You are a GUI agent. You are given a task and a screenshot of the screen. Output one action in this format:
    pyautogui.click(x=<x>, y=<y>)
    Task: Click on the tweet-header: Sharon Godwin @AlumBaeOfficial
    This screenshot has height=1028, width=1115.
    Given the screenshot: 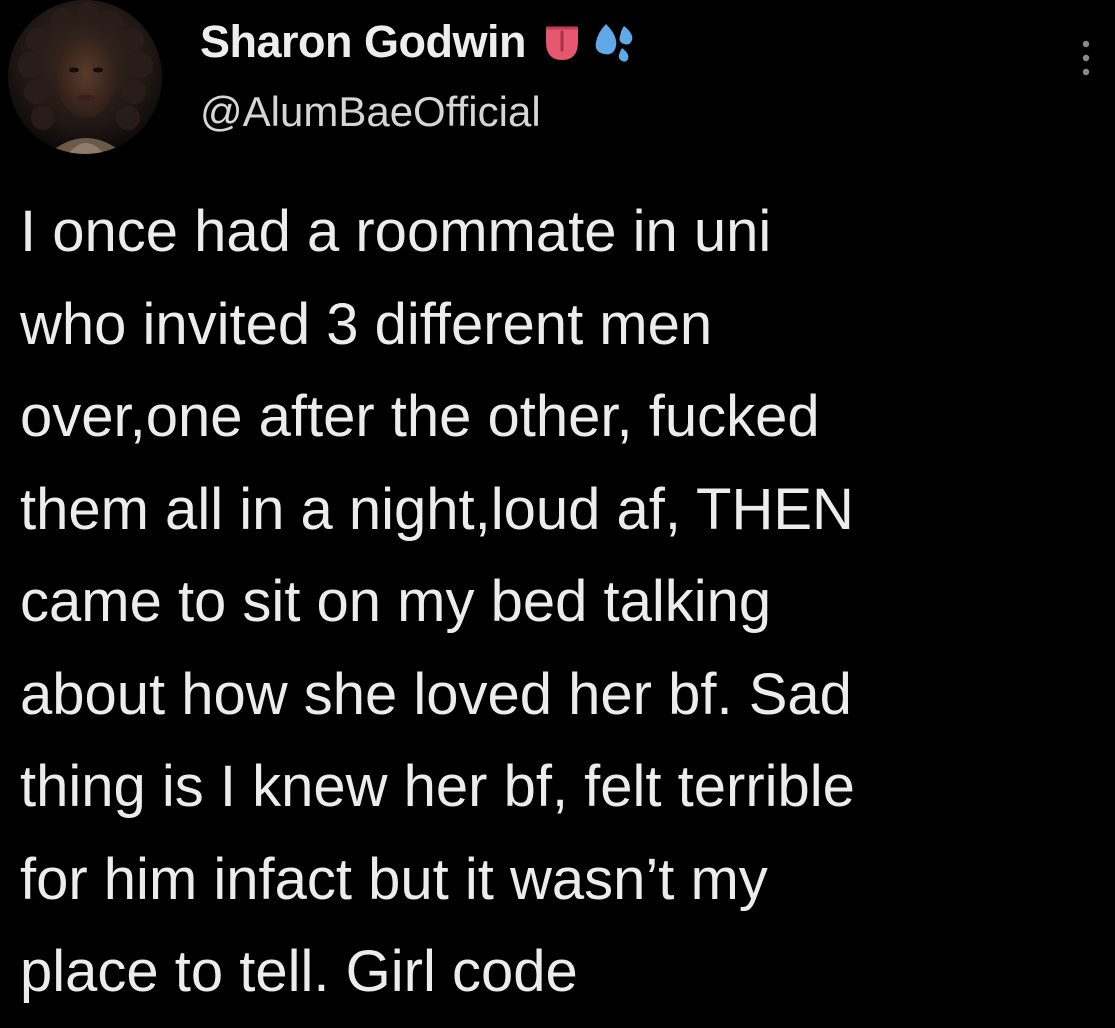 What is the action you would take?
    pyautogui.click(x=630, y=80)
    